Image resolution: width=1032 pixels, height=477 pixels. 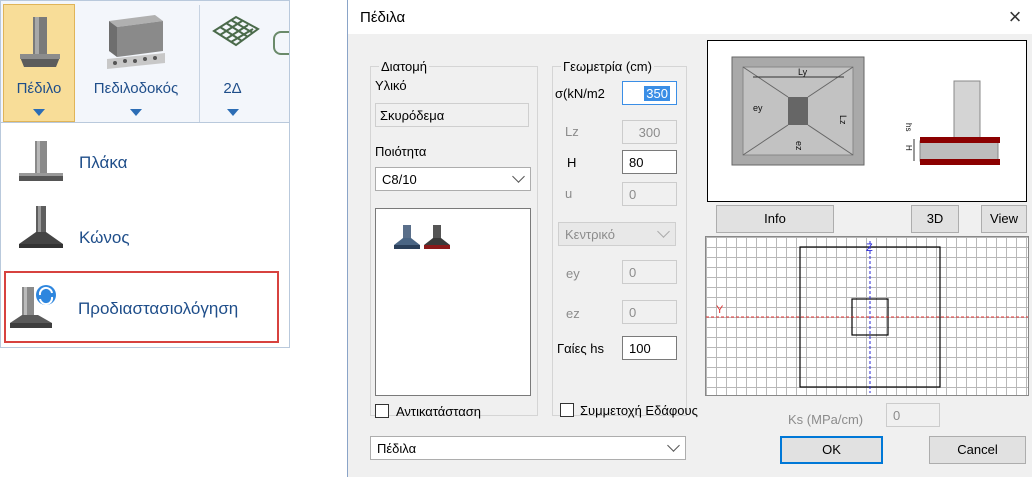 I want to click on ribbon-overflow-icon, so click(x=281, y=43).